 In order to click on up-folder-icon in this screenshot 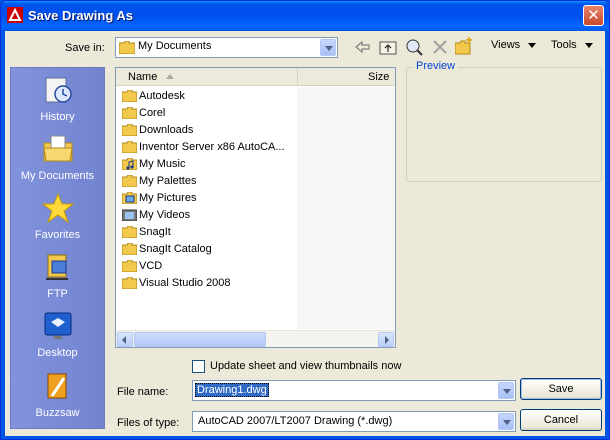, I will do `click(388, 47)`.